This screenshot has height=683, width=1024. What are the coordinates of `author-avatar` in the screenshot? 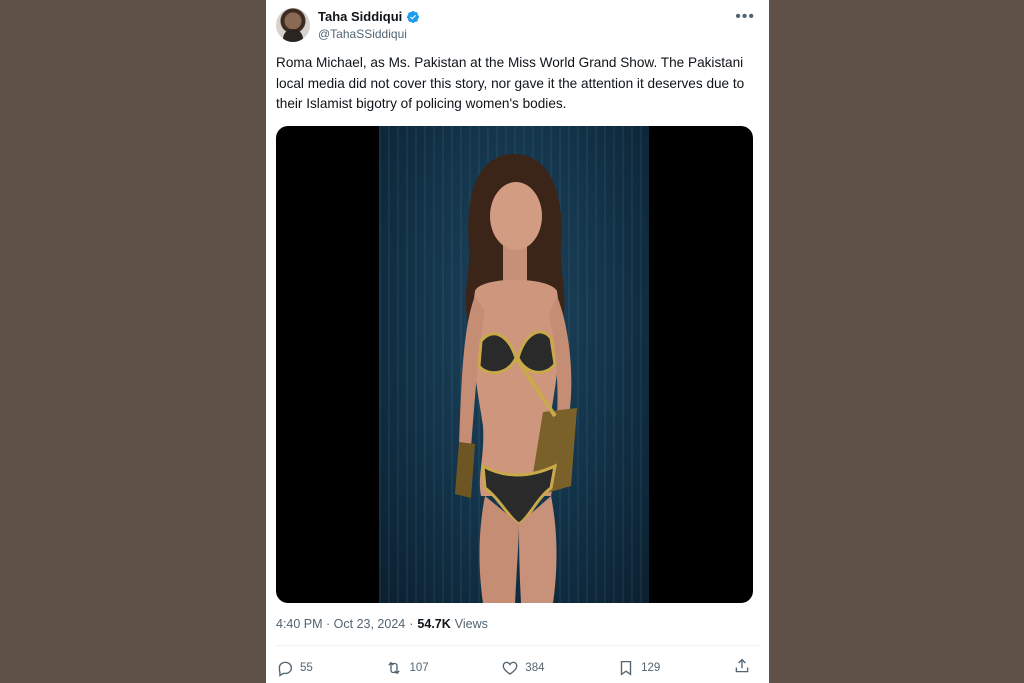 It's located at (293, 25).